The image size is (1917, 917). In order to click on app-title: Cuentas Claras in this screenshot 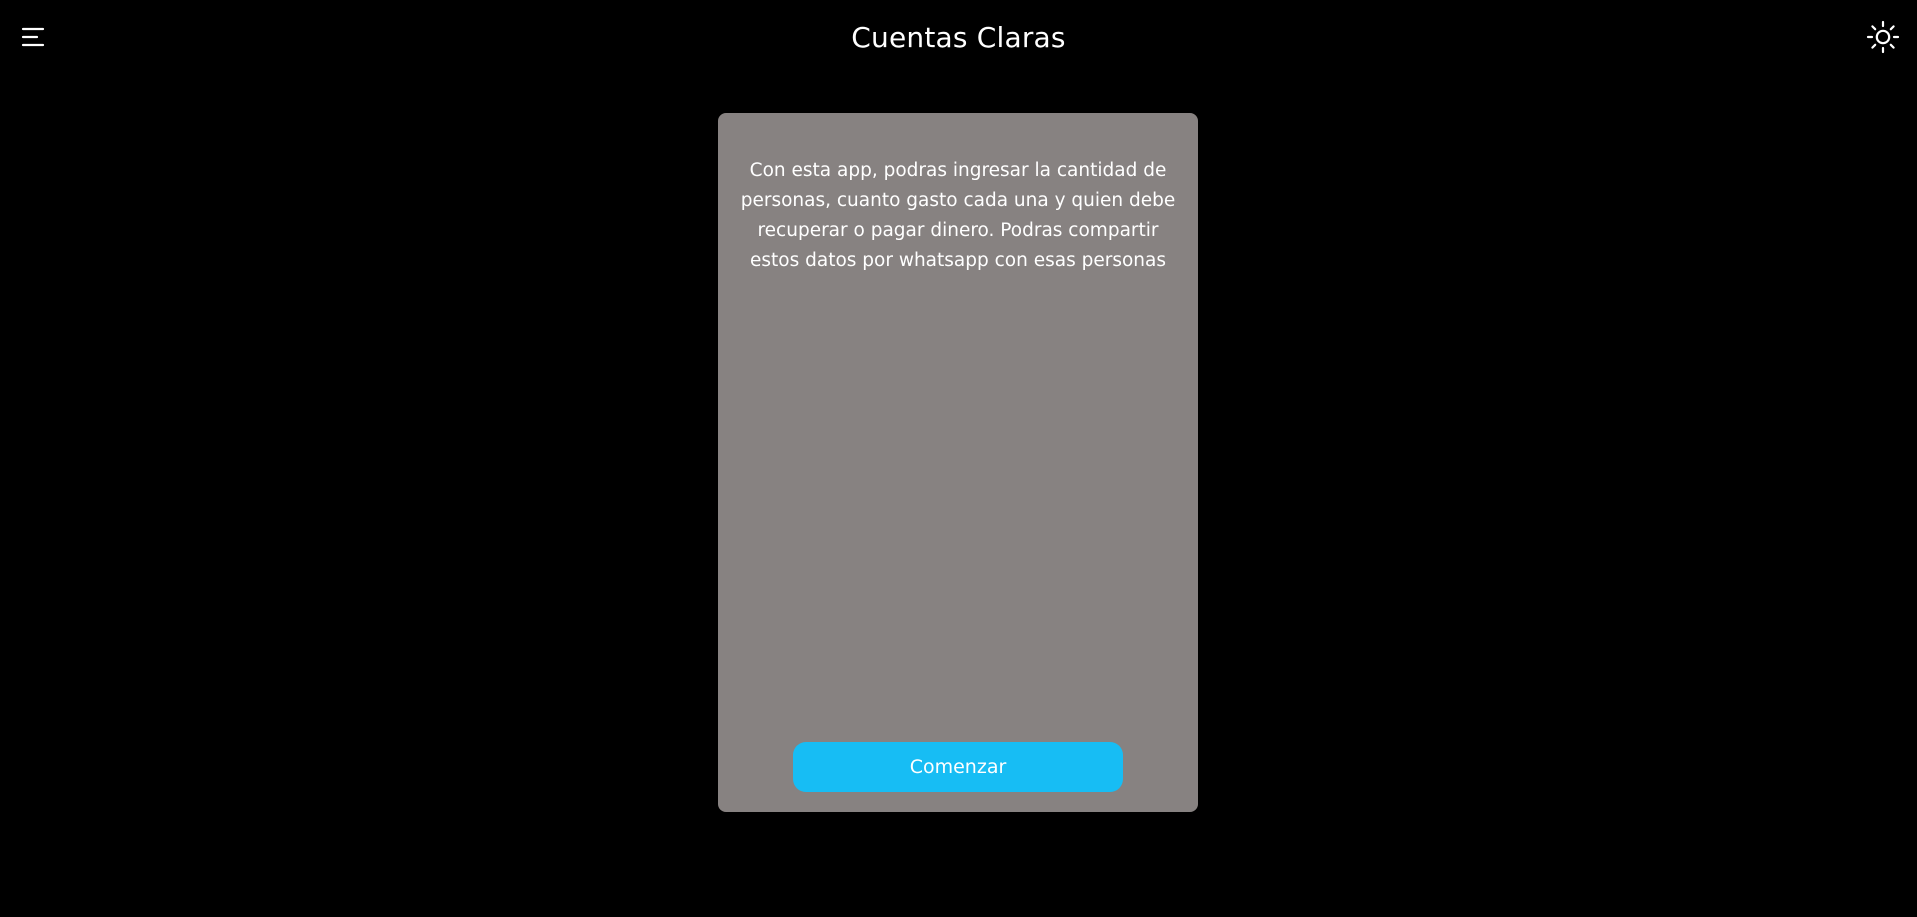, I will do `click(958, 37)`.